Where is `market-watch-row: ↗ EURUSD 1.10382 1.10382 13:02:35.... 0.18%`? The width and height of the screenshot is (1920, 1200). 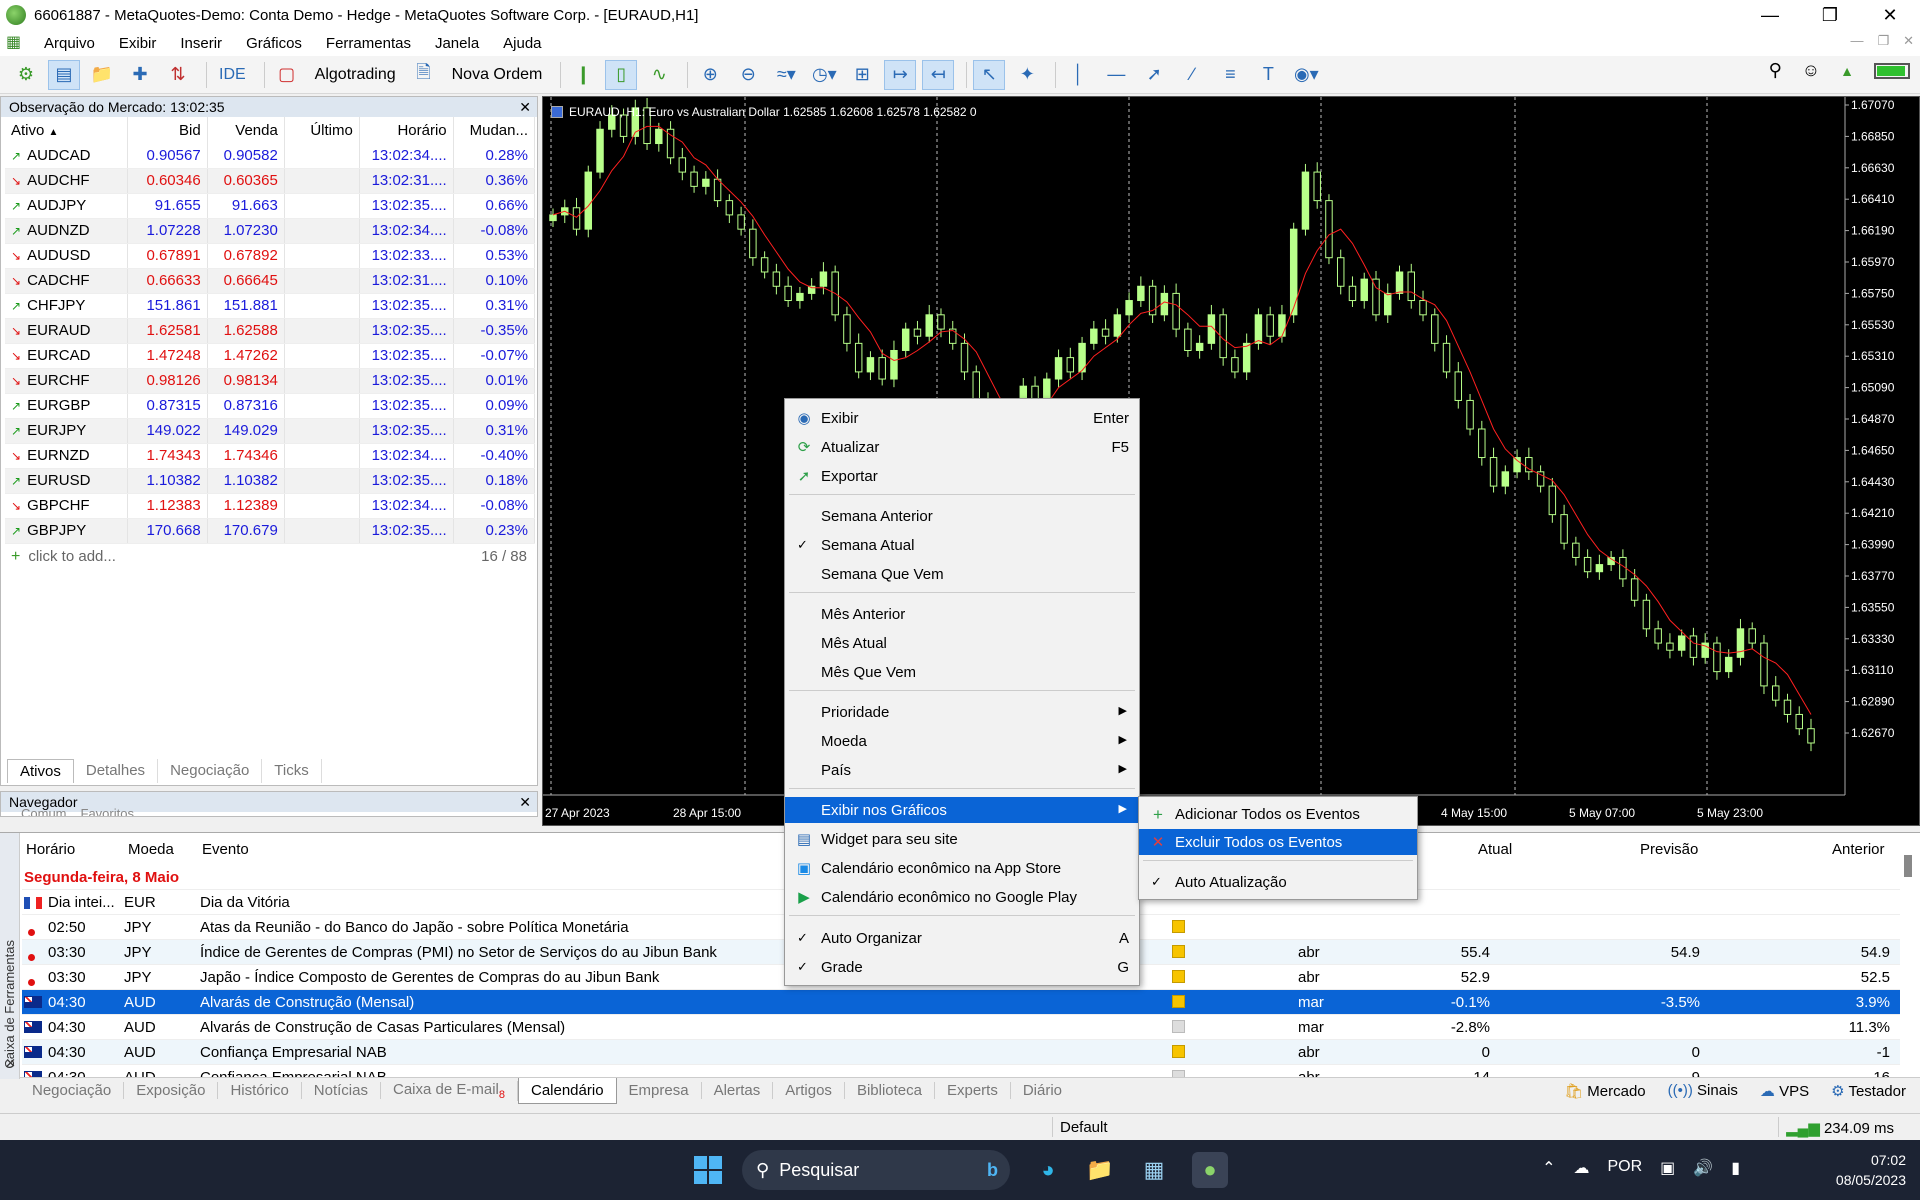
market-watch-row: ↗ EURUSD 1.10382 1.10382 13:02:35.... 0.18% is located at coordinates (270, 481).